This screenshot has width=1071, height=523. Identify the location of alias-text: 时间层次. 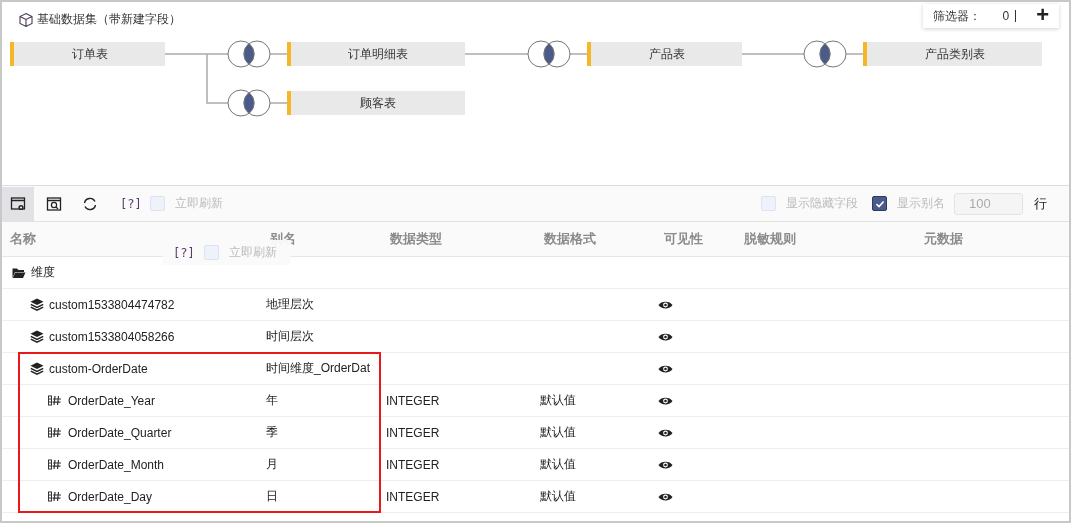
(290, 336).